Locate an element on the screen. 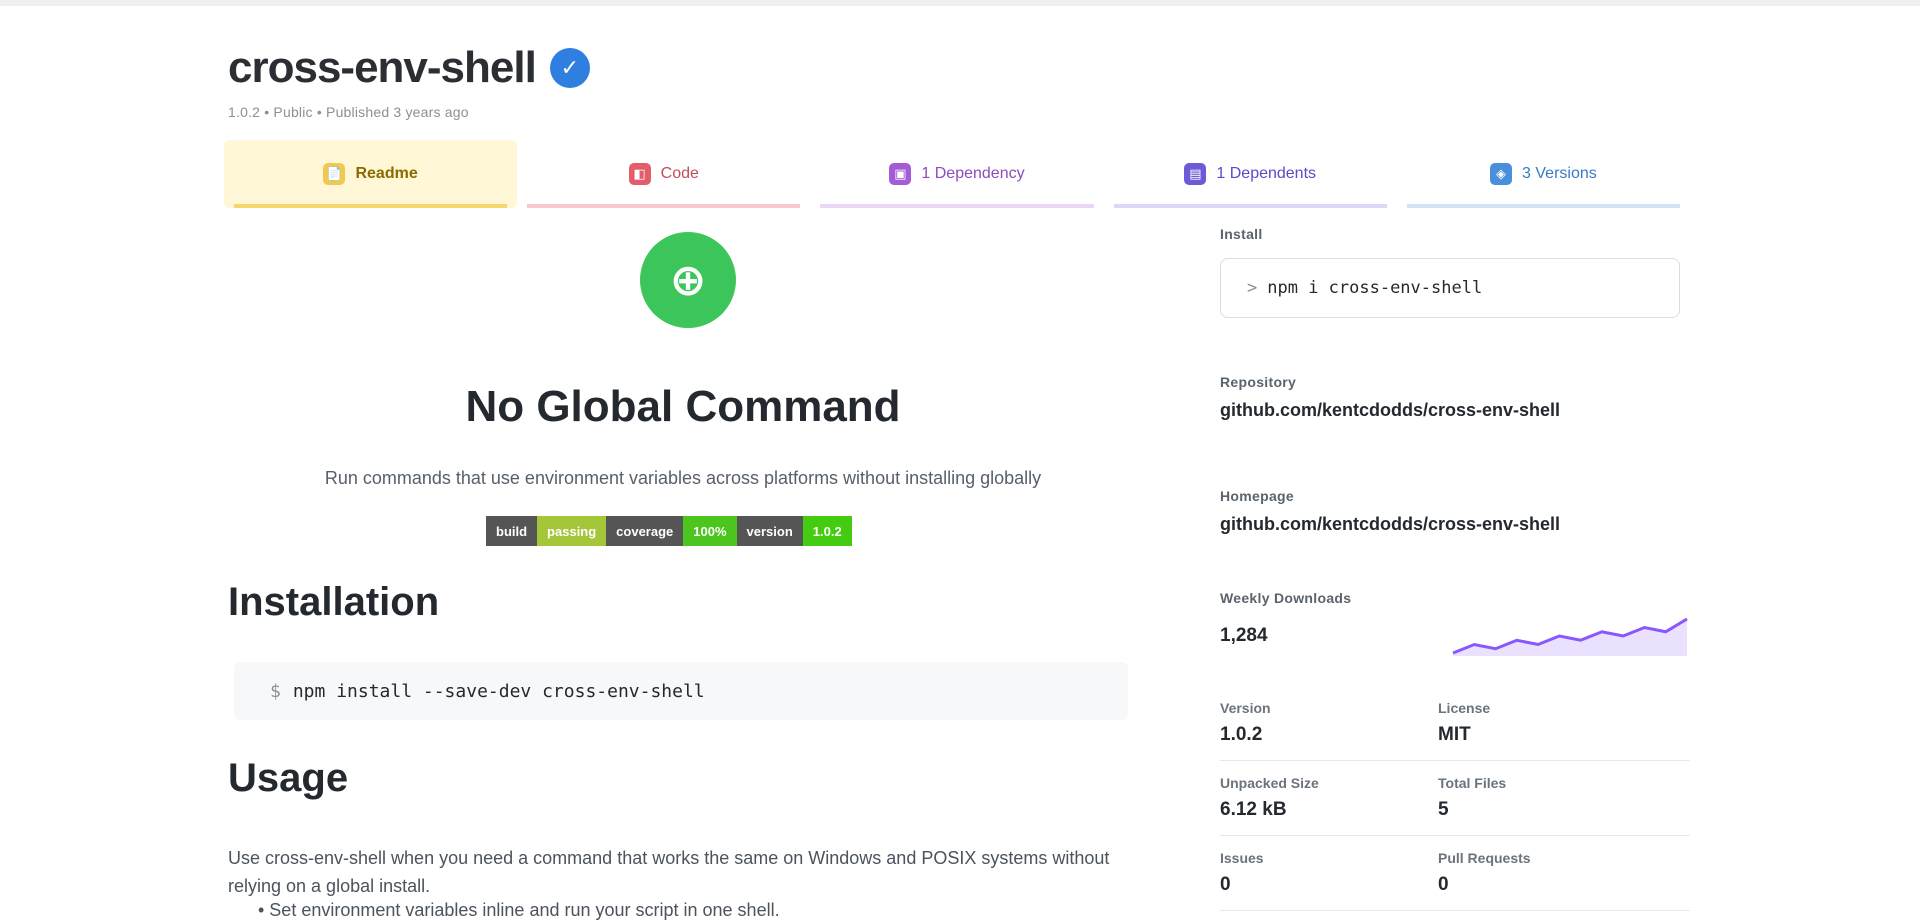 The height and width of the screenshot is (921, 1920). stats-row: Issues 0 Pull Requests 0 is located at coordinates (1455, 873).